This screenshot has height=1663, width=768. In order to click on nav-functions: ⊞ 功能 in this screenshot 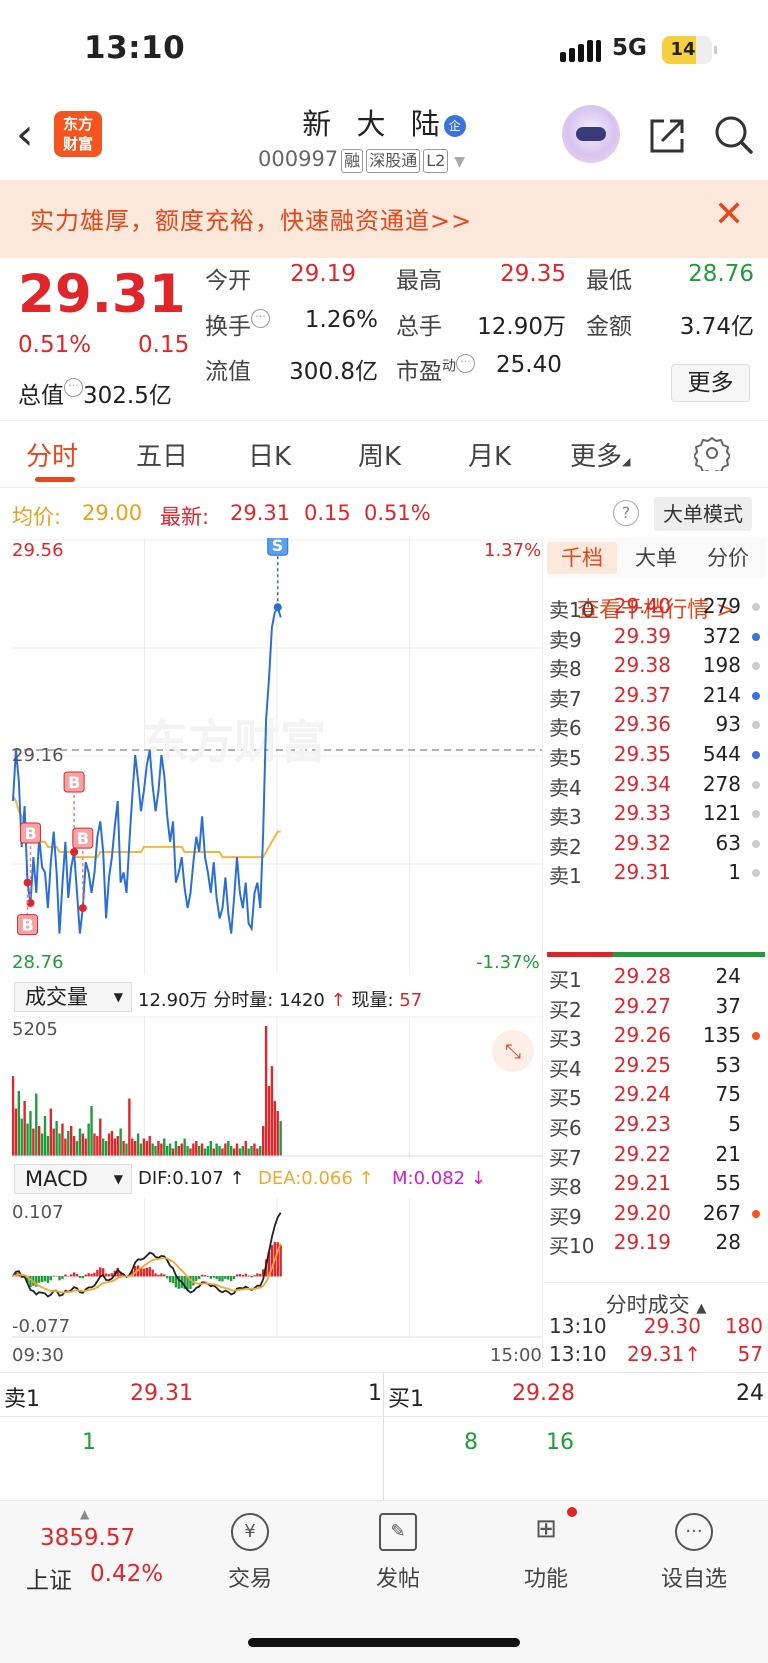, I will do `click(546, 1550)`.